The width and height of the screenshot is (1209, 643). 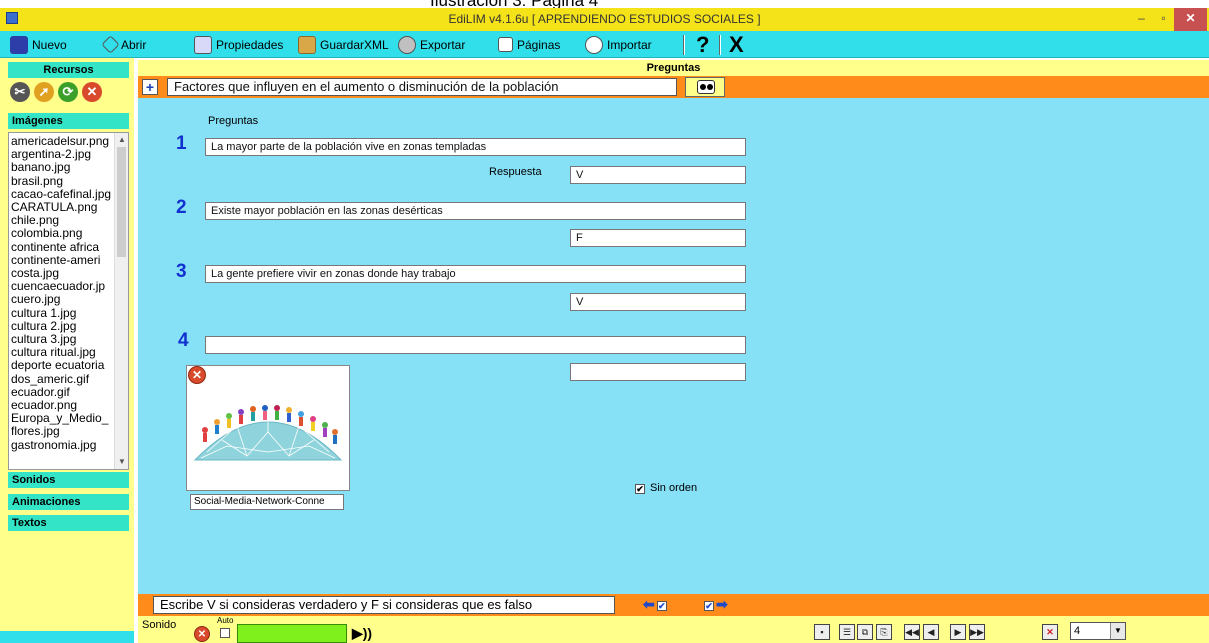 I want to click on next-page-icon: ▶, so click(x=958, y=632).